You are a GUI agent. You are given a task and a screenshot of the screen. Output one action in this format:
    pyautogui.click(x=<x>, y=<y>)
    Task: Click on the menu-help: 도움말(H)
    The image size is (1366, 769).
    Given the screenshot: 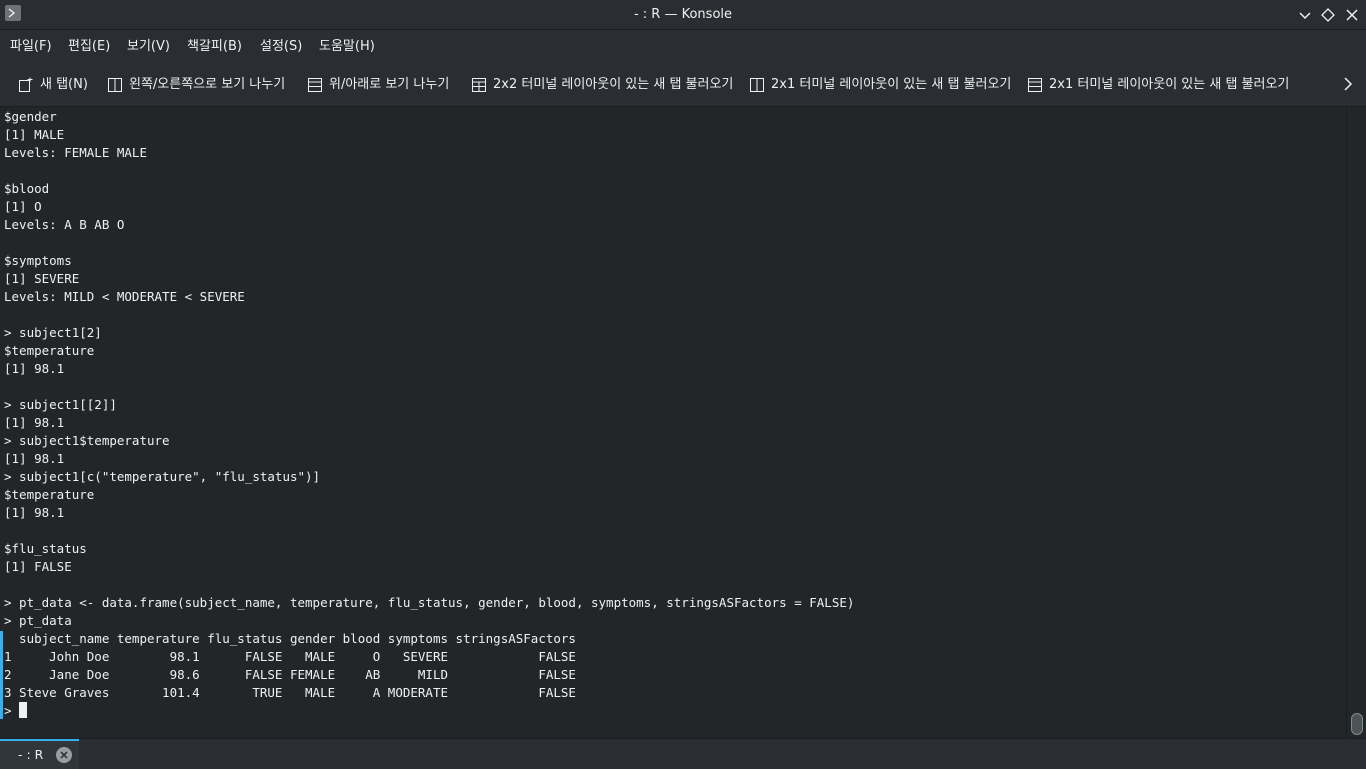 What is the action you would take?
    pyautogui.click(x=347, y=46)
    